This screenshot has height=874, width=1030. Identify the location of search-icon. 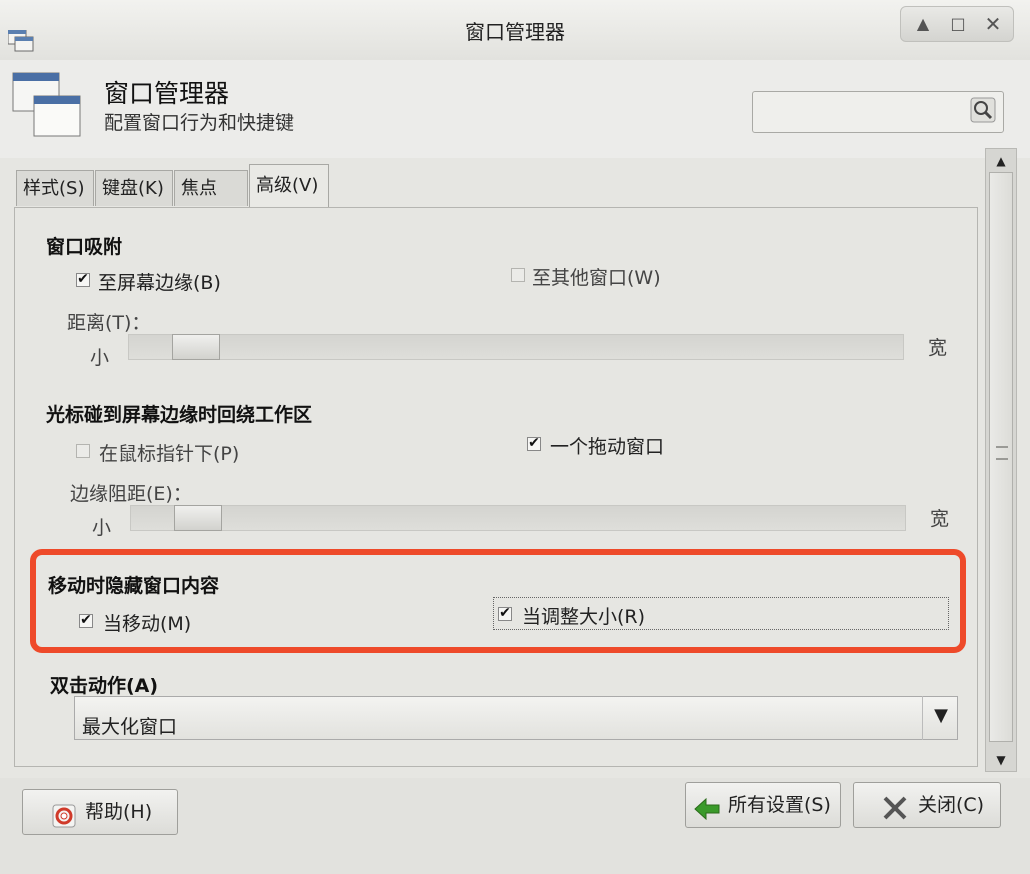
(983, 110).